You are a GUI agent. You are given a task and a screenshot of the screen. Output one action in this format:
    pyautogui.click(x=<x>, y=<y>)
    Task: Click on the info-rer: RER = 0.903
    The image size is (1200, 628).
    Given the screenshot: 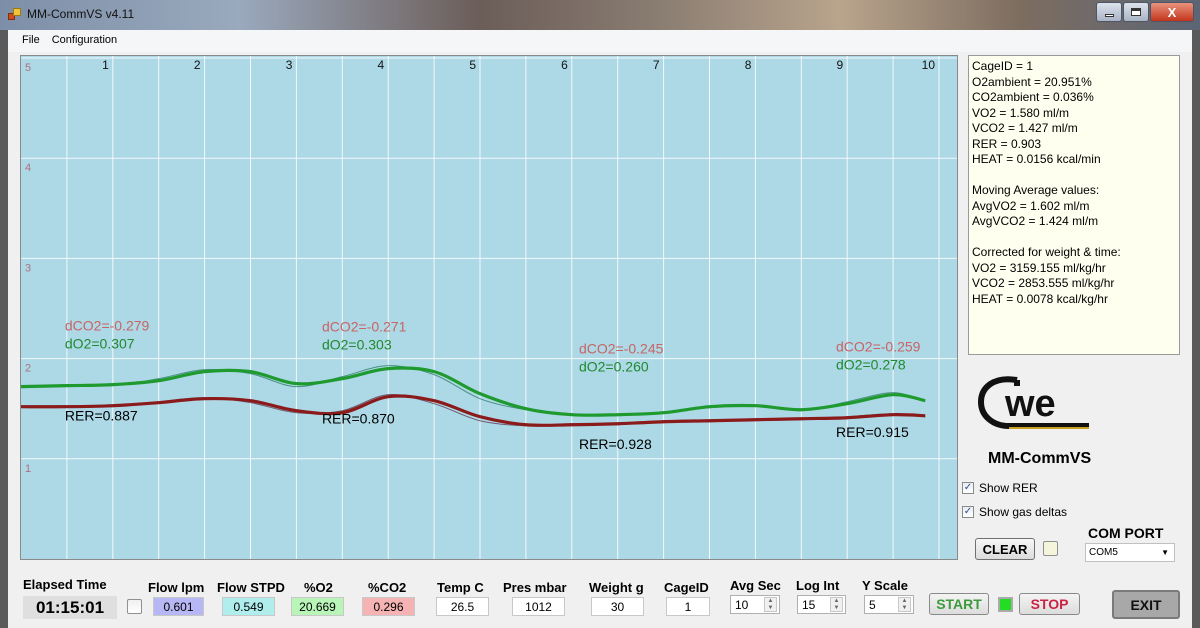 What is the action you would take?
    pyautogui.click(x=1007, y=143)
    